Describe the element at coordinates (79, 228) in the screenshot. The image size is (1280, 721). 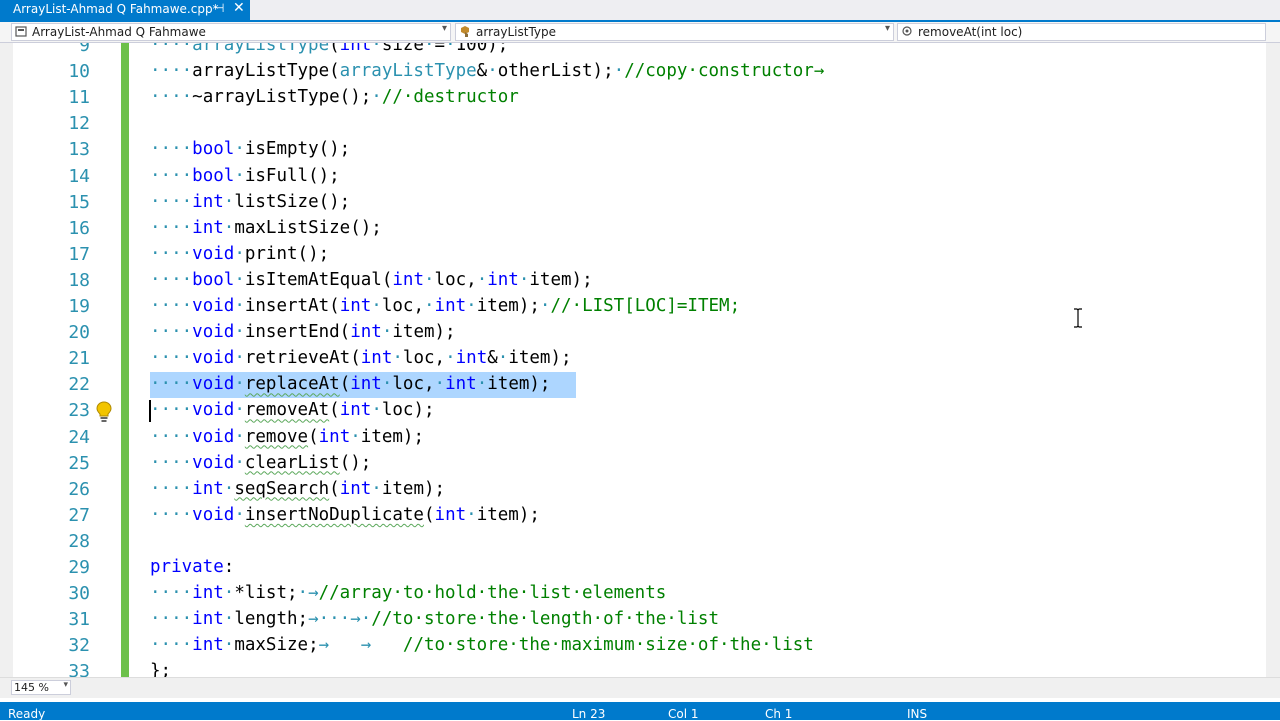
I see `line-number: 16` at that location.